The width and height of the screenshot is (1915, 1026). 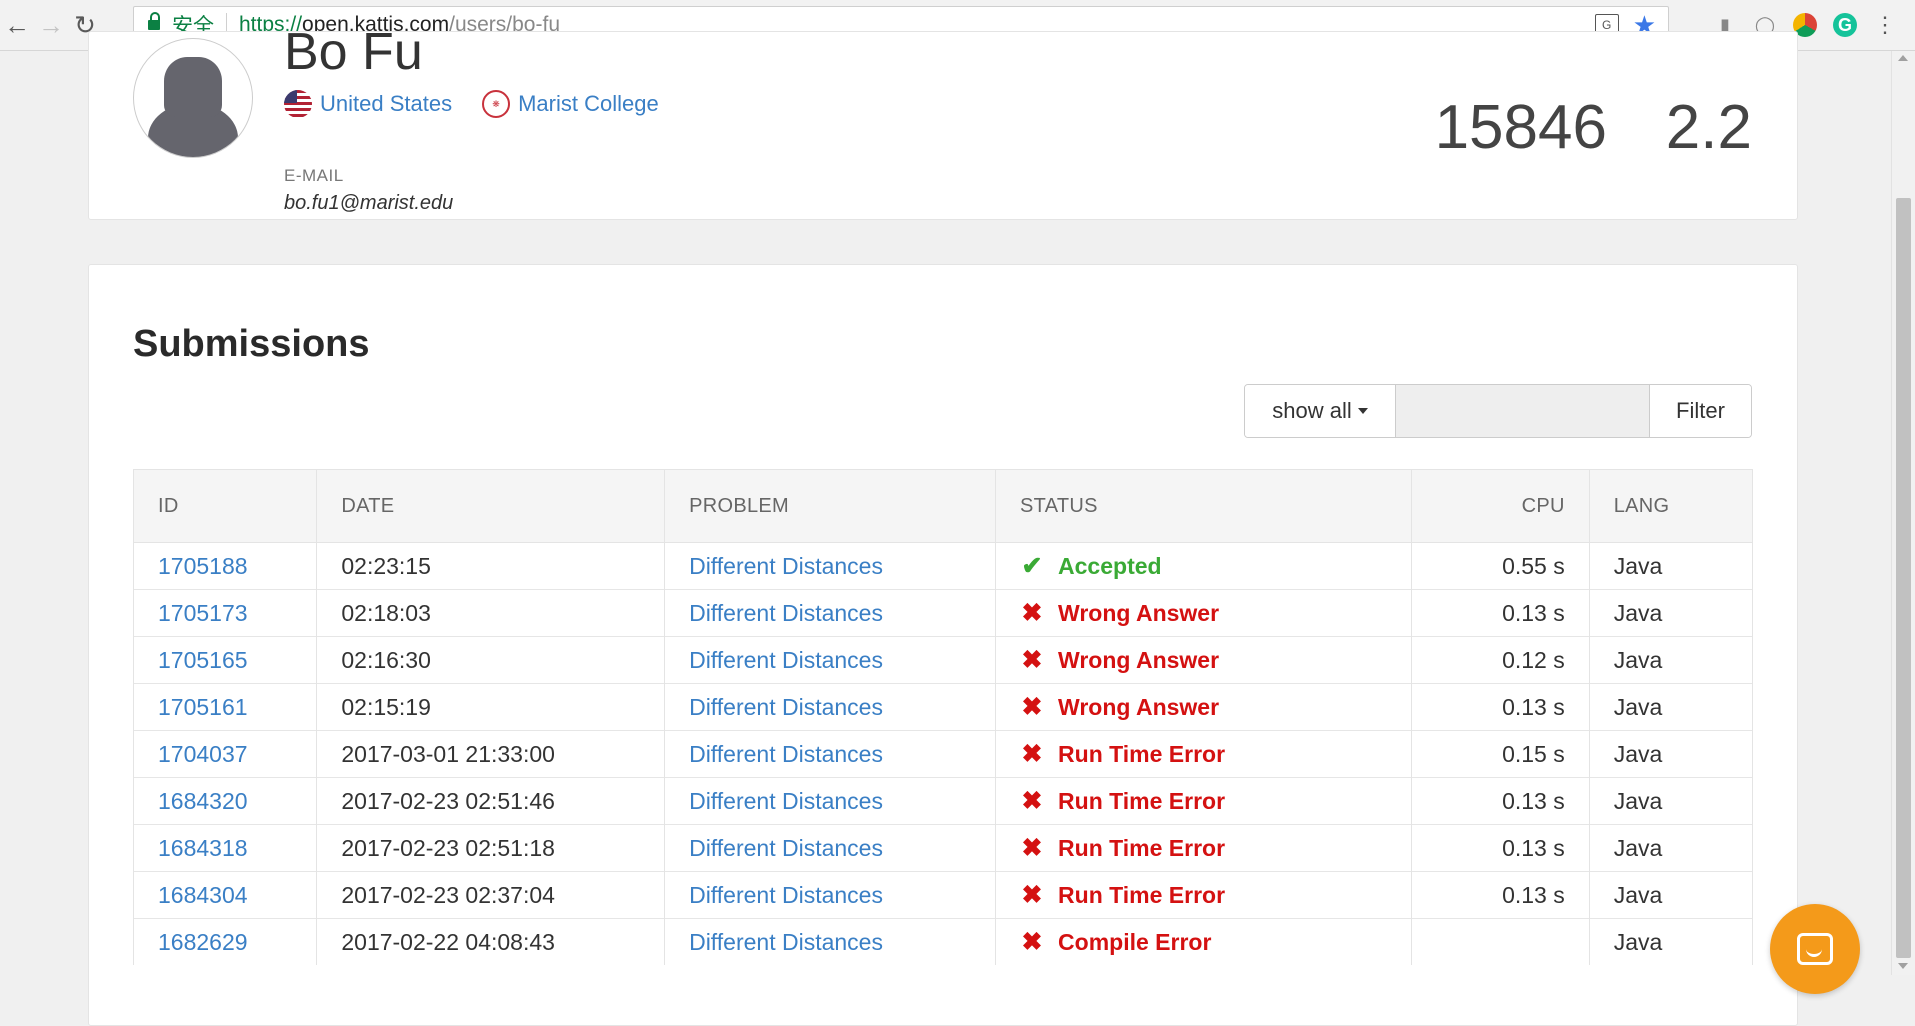 I want to click on scrollbar-thumb, so click(x=1903, y=578).